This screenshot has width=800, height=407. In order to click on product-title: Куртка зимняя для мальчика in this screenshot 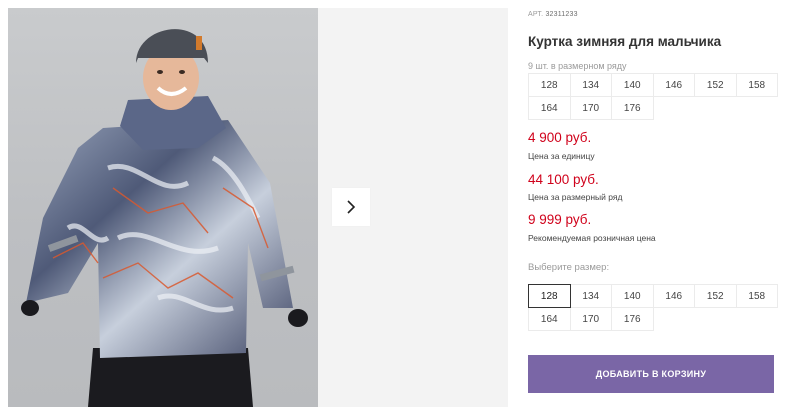, I will do `click(625, 41)`.